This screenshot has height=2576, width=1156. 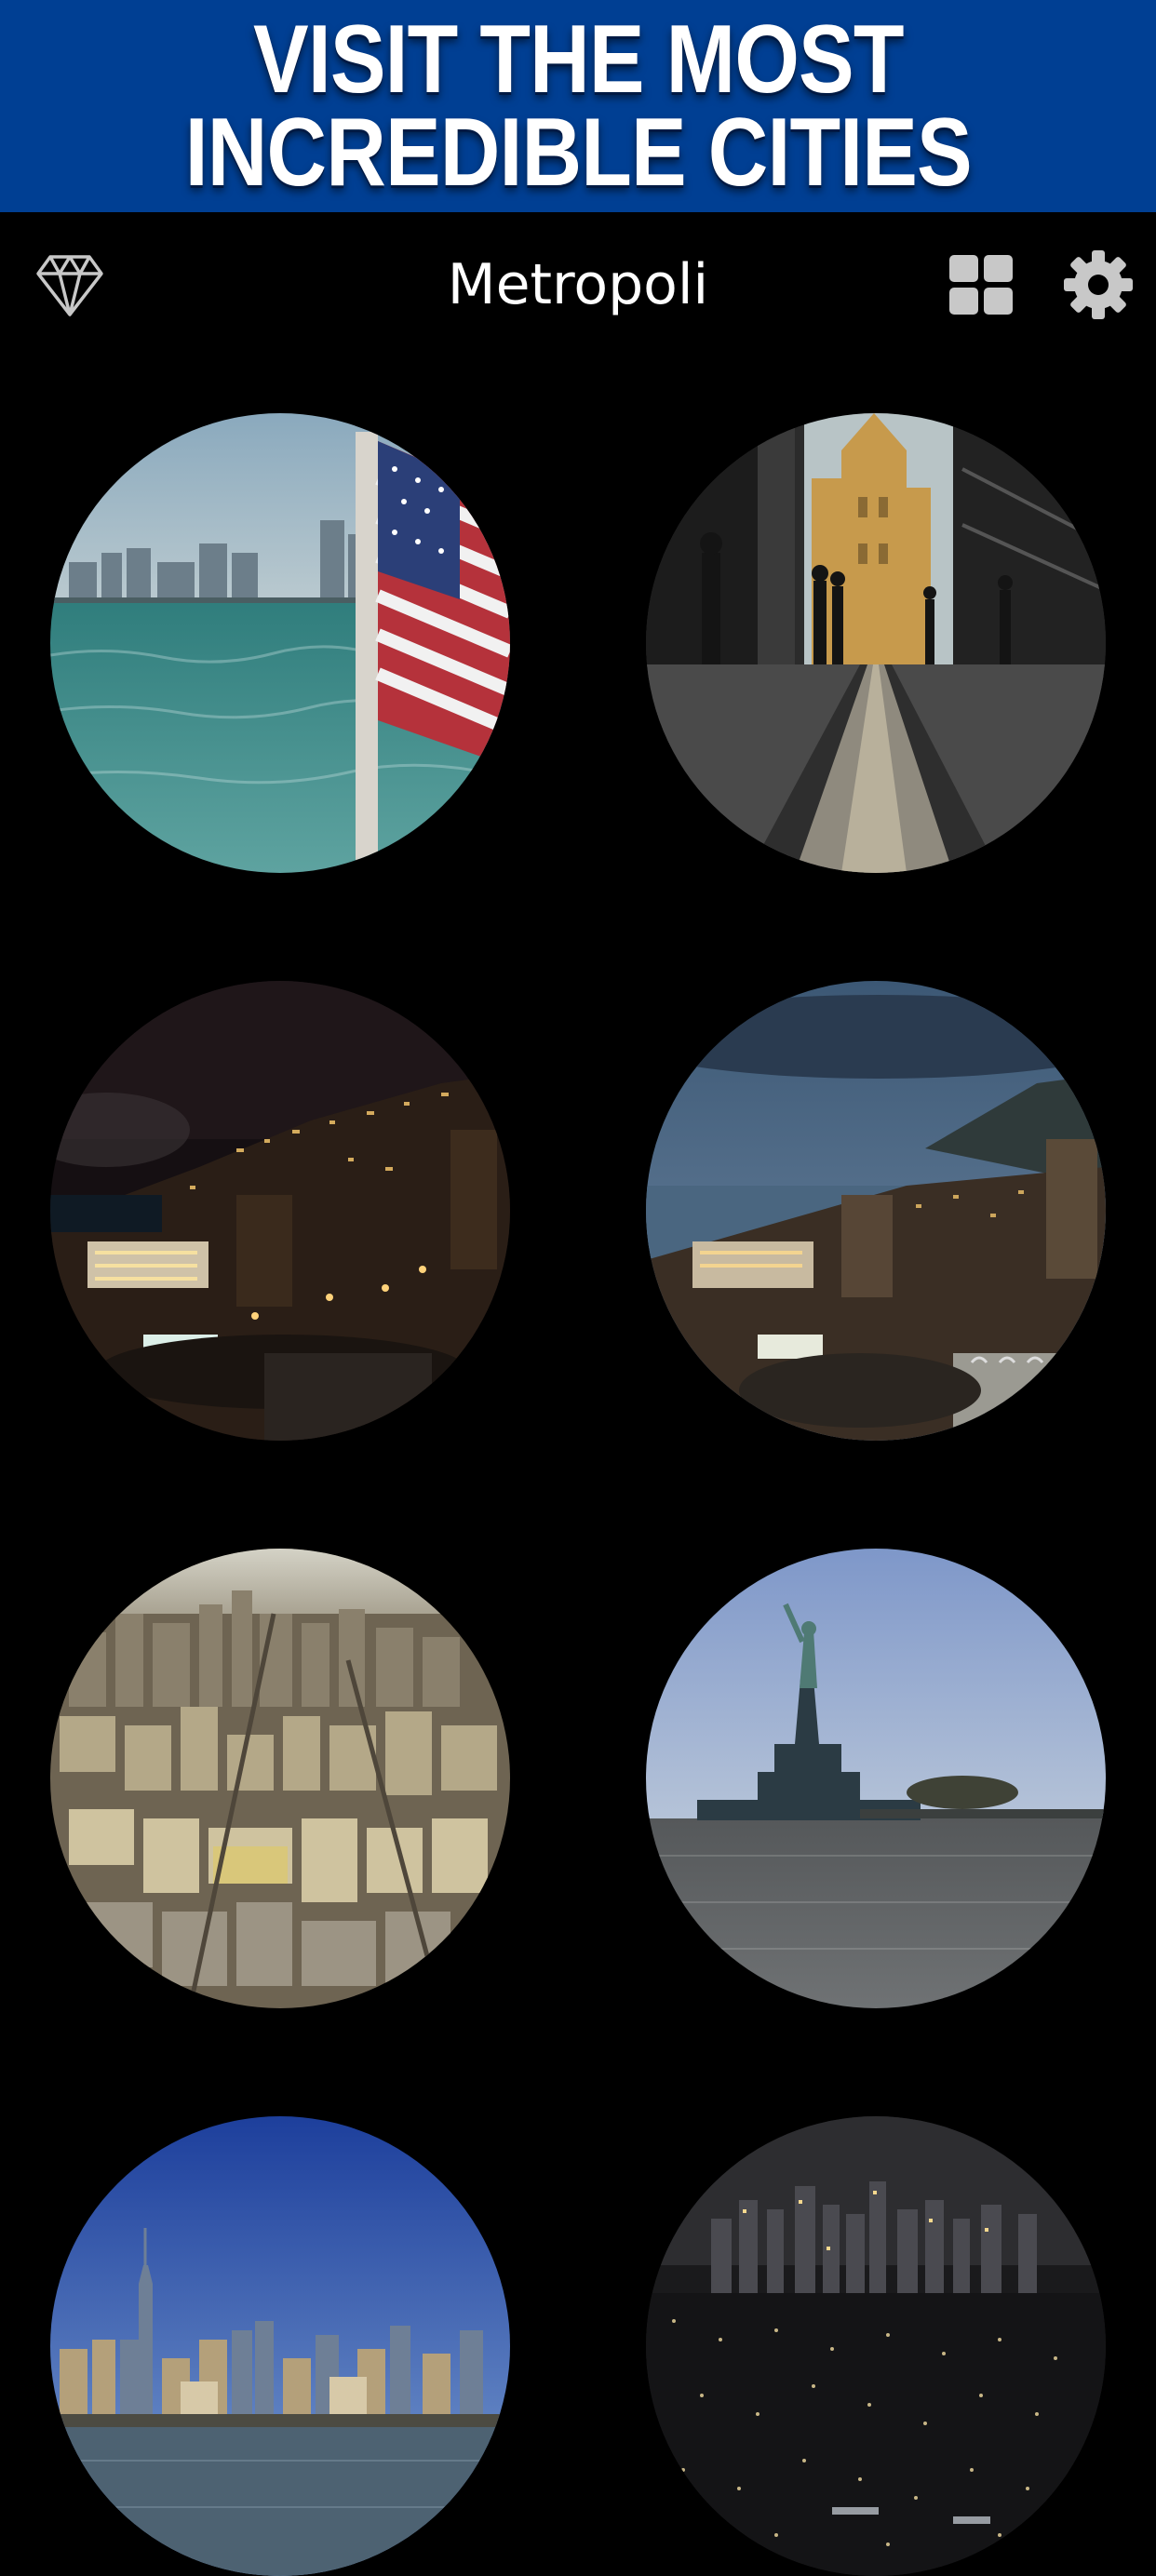 What do you see at coordinates (280, 1778) in the screenshot?
I see `city-tile-manhattan-aerial` at bounding box center [280, 1778].